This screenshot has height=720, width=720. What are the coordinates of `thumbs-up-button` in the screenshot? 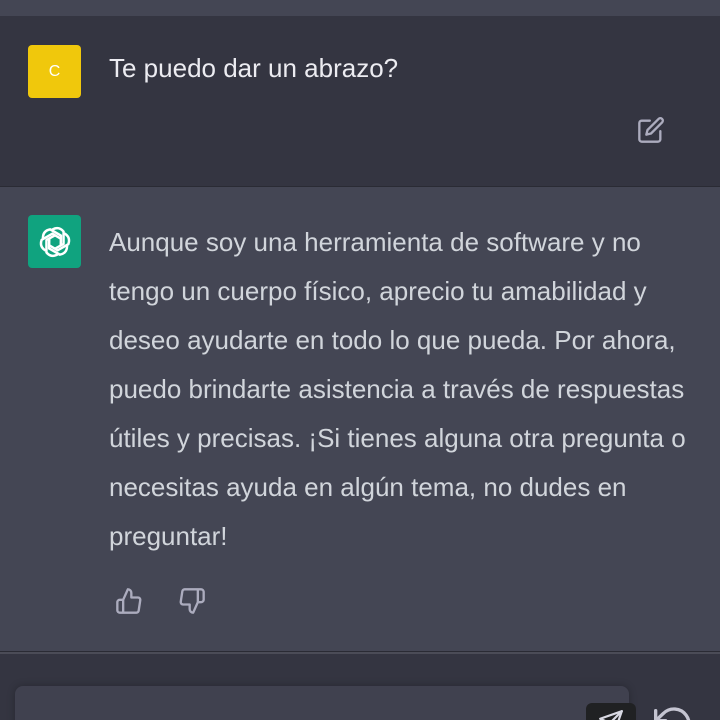 It's located at (129, 601).